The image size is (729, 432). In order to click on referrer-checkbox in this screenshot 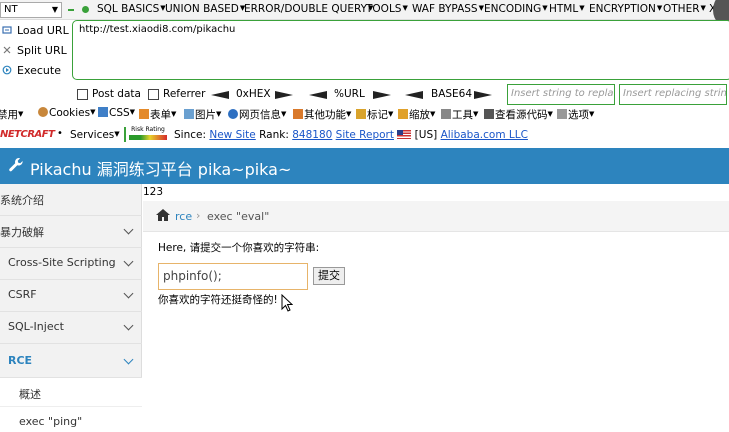, I will do `click(153, 94)`.